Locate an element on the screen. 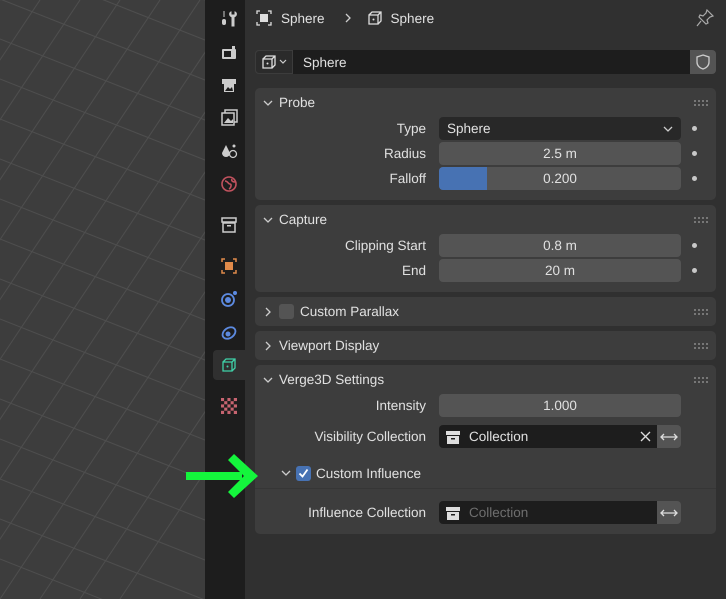 This screenshot has height=599, width=726. subpanel-toggle is located at coordinates (286, 473).